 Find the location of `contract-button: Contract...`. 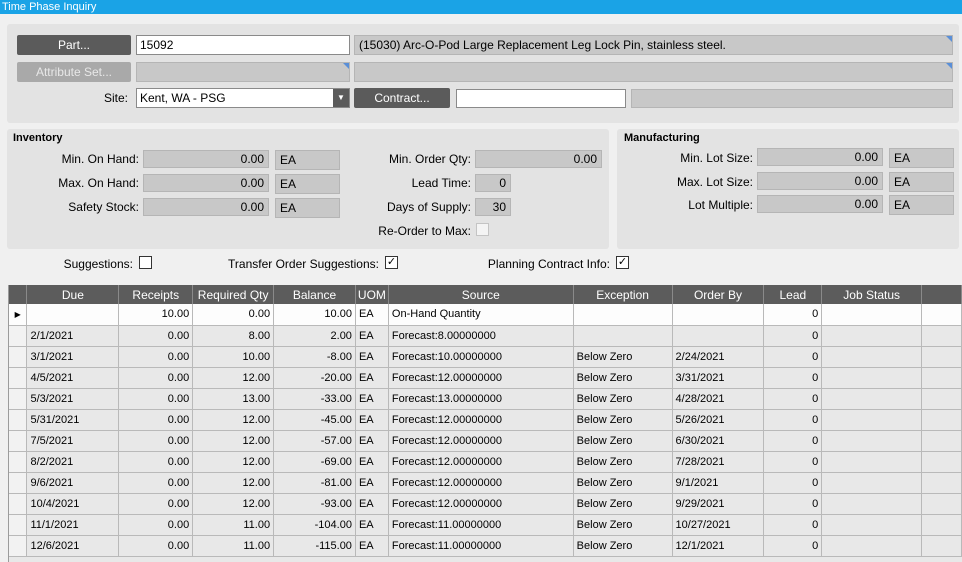

contract-button: Contract... is located at coordinates (402, 98).